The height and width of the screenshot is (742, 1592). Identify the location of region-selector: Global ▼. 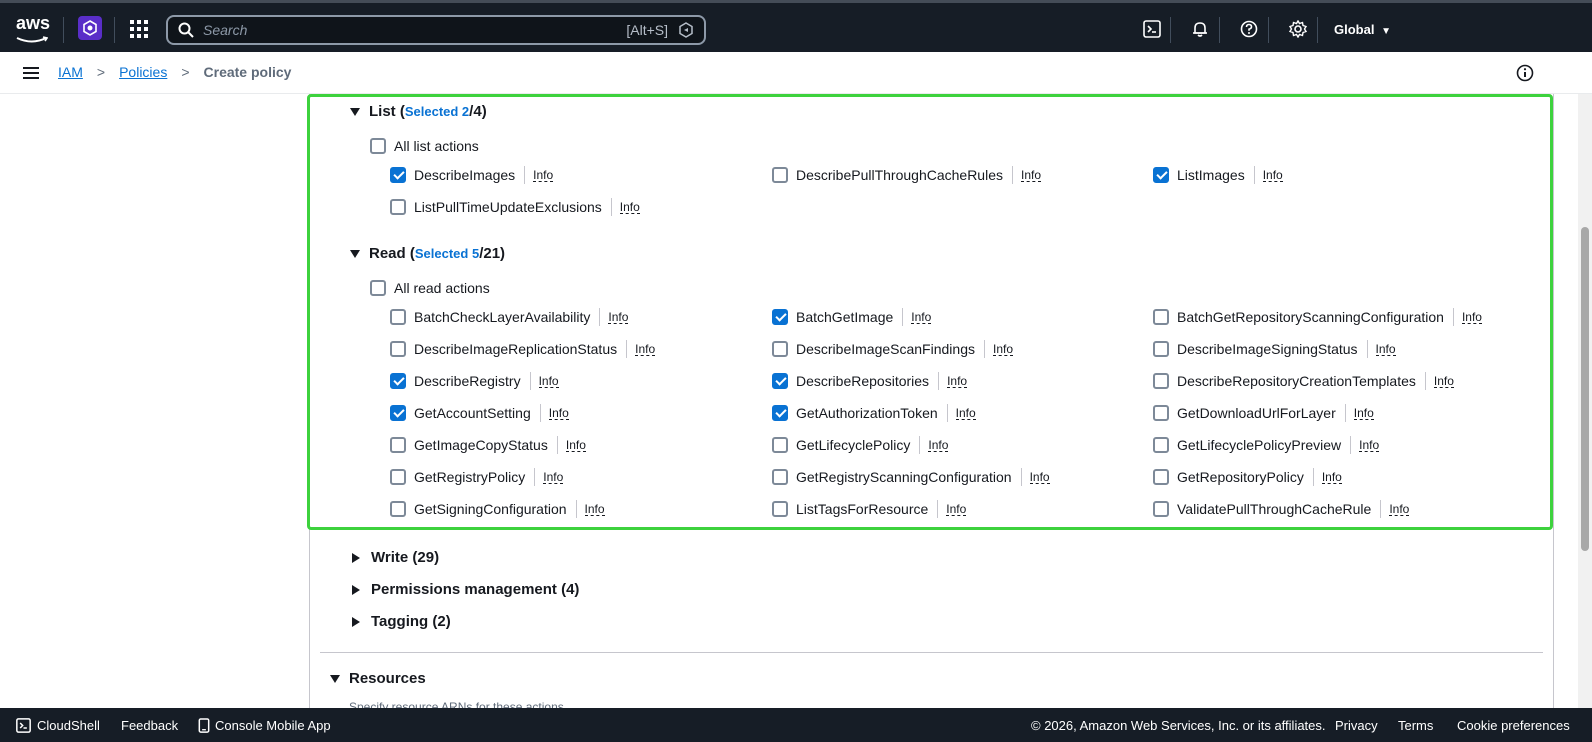
(1362, 29).